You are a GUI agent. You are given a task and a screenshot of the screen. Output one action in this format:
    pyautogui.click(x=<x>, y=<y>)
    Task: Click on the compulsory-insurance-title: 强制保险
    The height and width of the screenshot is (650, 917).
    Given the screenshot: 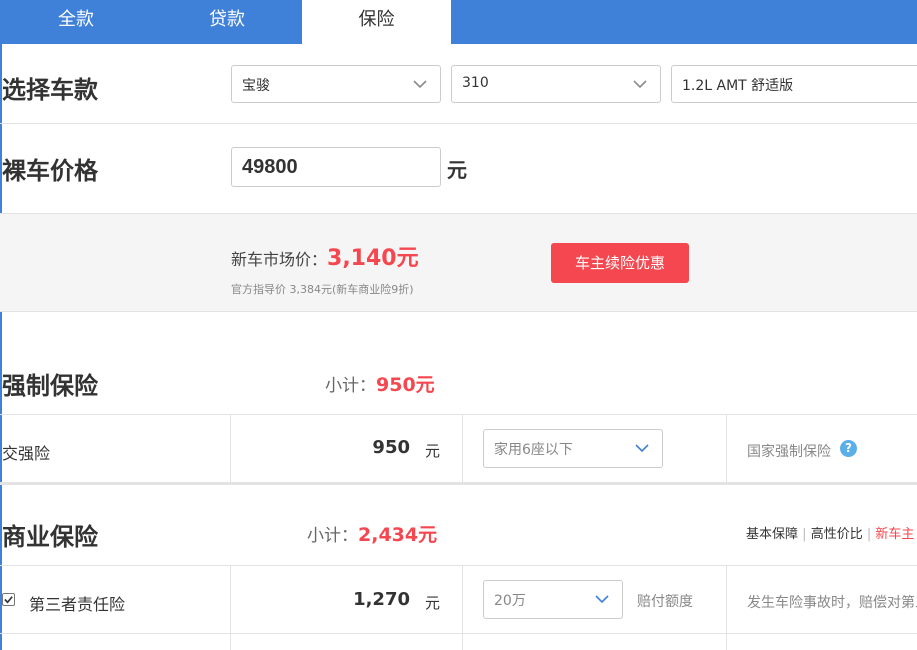 What is the action you would take?
    pyautogui.click(x=50, y=386)
    